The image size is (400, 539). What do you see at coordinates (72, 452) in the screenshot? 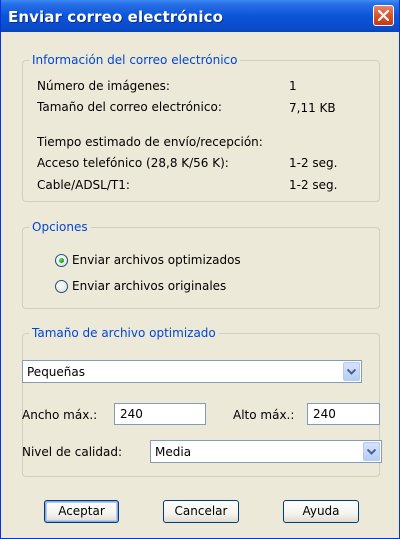
I see `quality-label: Nivel de calidad:` at bounding box center [72, 452].